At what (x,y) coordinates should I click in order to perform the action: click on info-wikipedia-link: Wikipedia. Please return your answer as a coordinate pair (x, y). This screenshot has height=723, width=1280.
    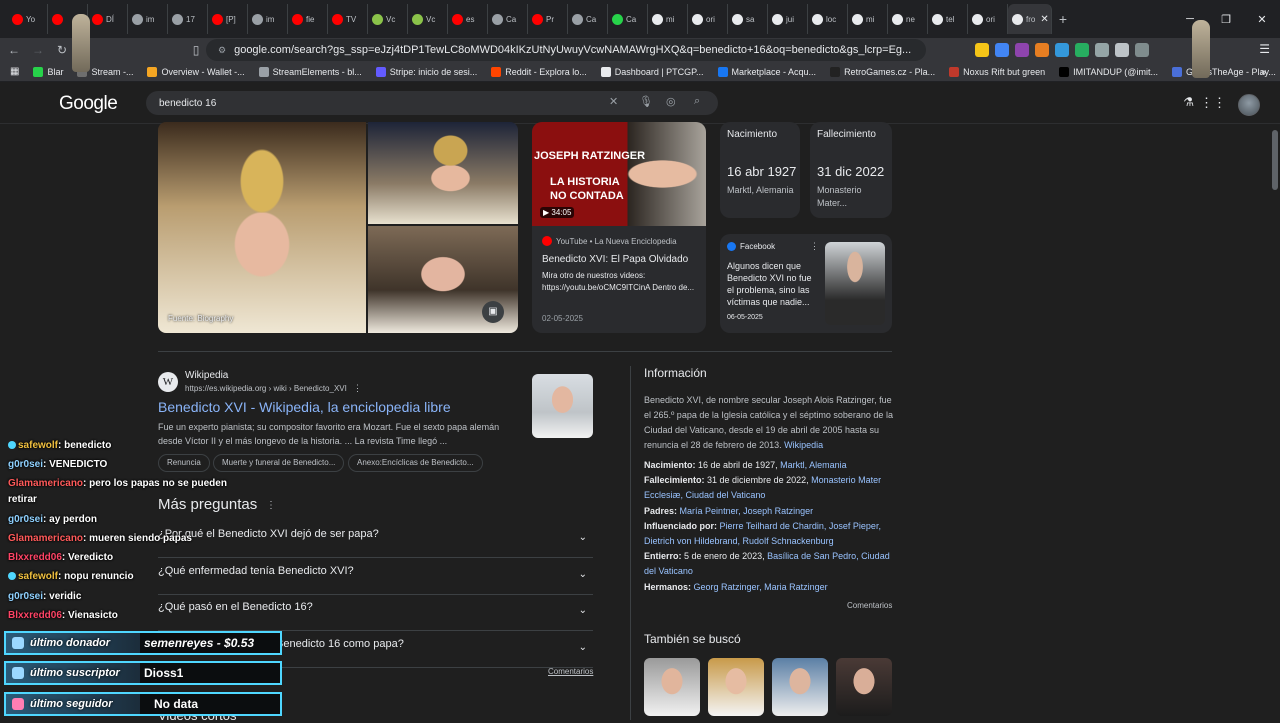
    Looking at the image, I should click on (803, 445).